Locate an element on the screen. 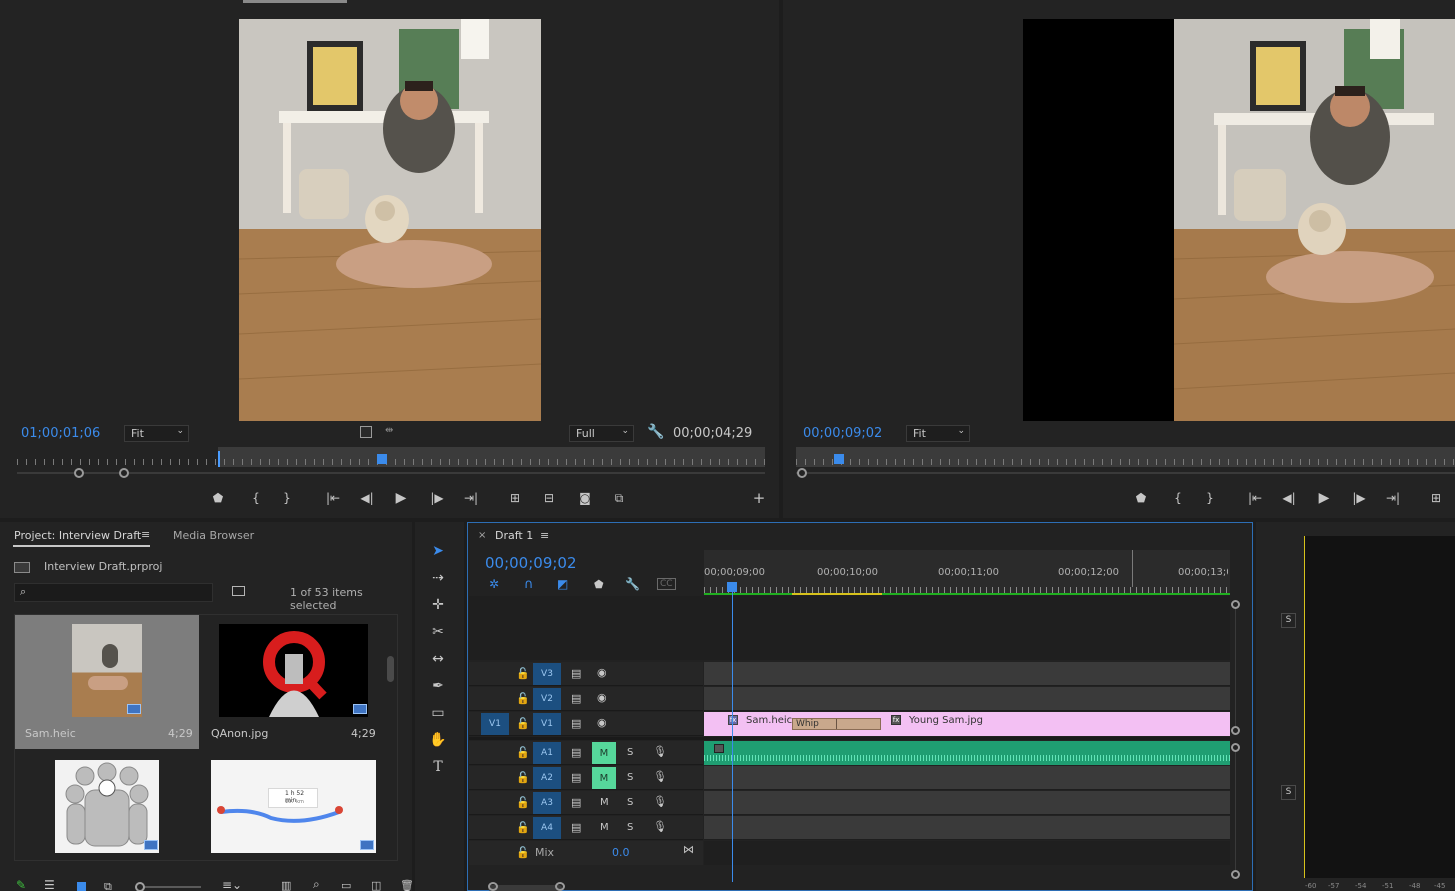 This screenshot has width=1455, height=891. solo-button-a4: S is located at coordinates (630, 827).